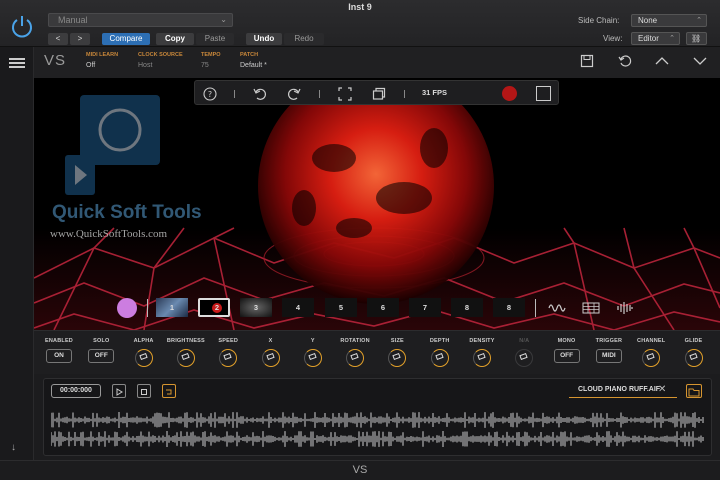 This screenshot has height=480, width=720. What do you see at coordinates (127, 308) in the screenshot?
I see `color-swatch` at bounding box center [127, 308].